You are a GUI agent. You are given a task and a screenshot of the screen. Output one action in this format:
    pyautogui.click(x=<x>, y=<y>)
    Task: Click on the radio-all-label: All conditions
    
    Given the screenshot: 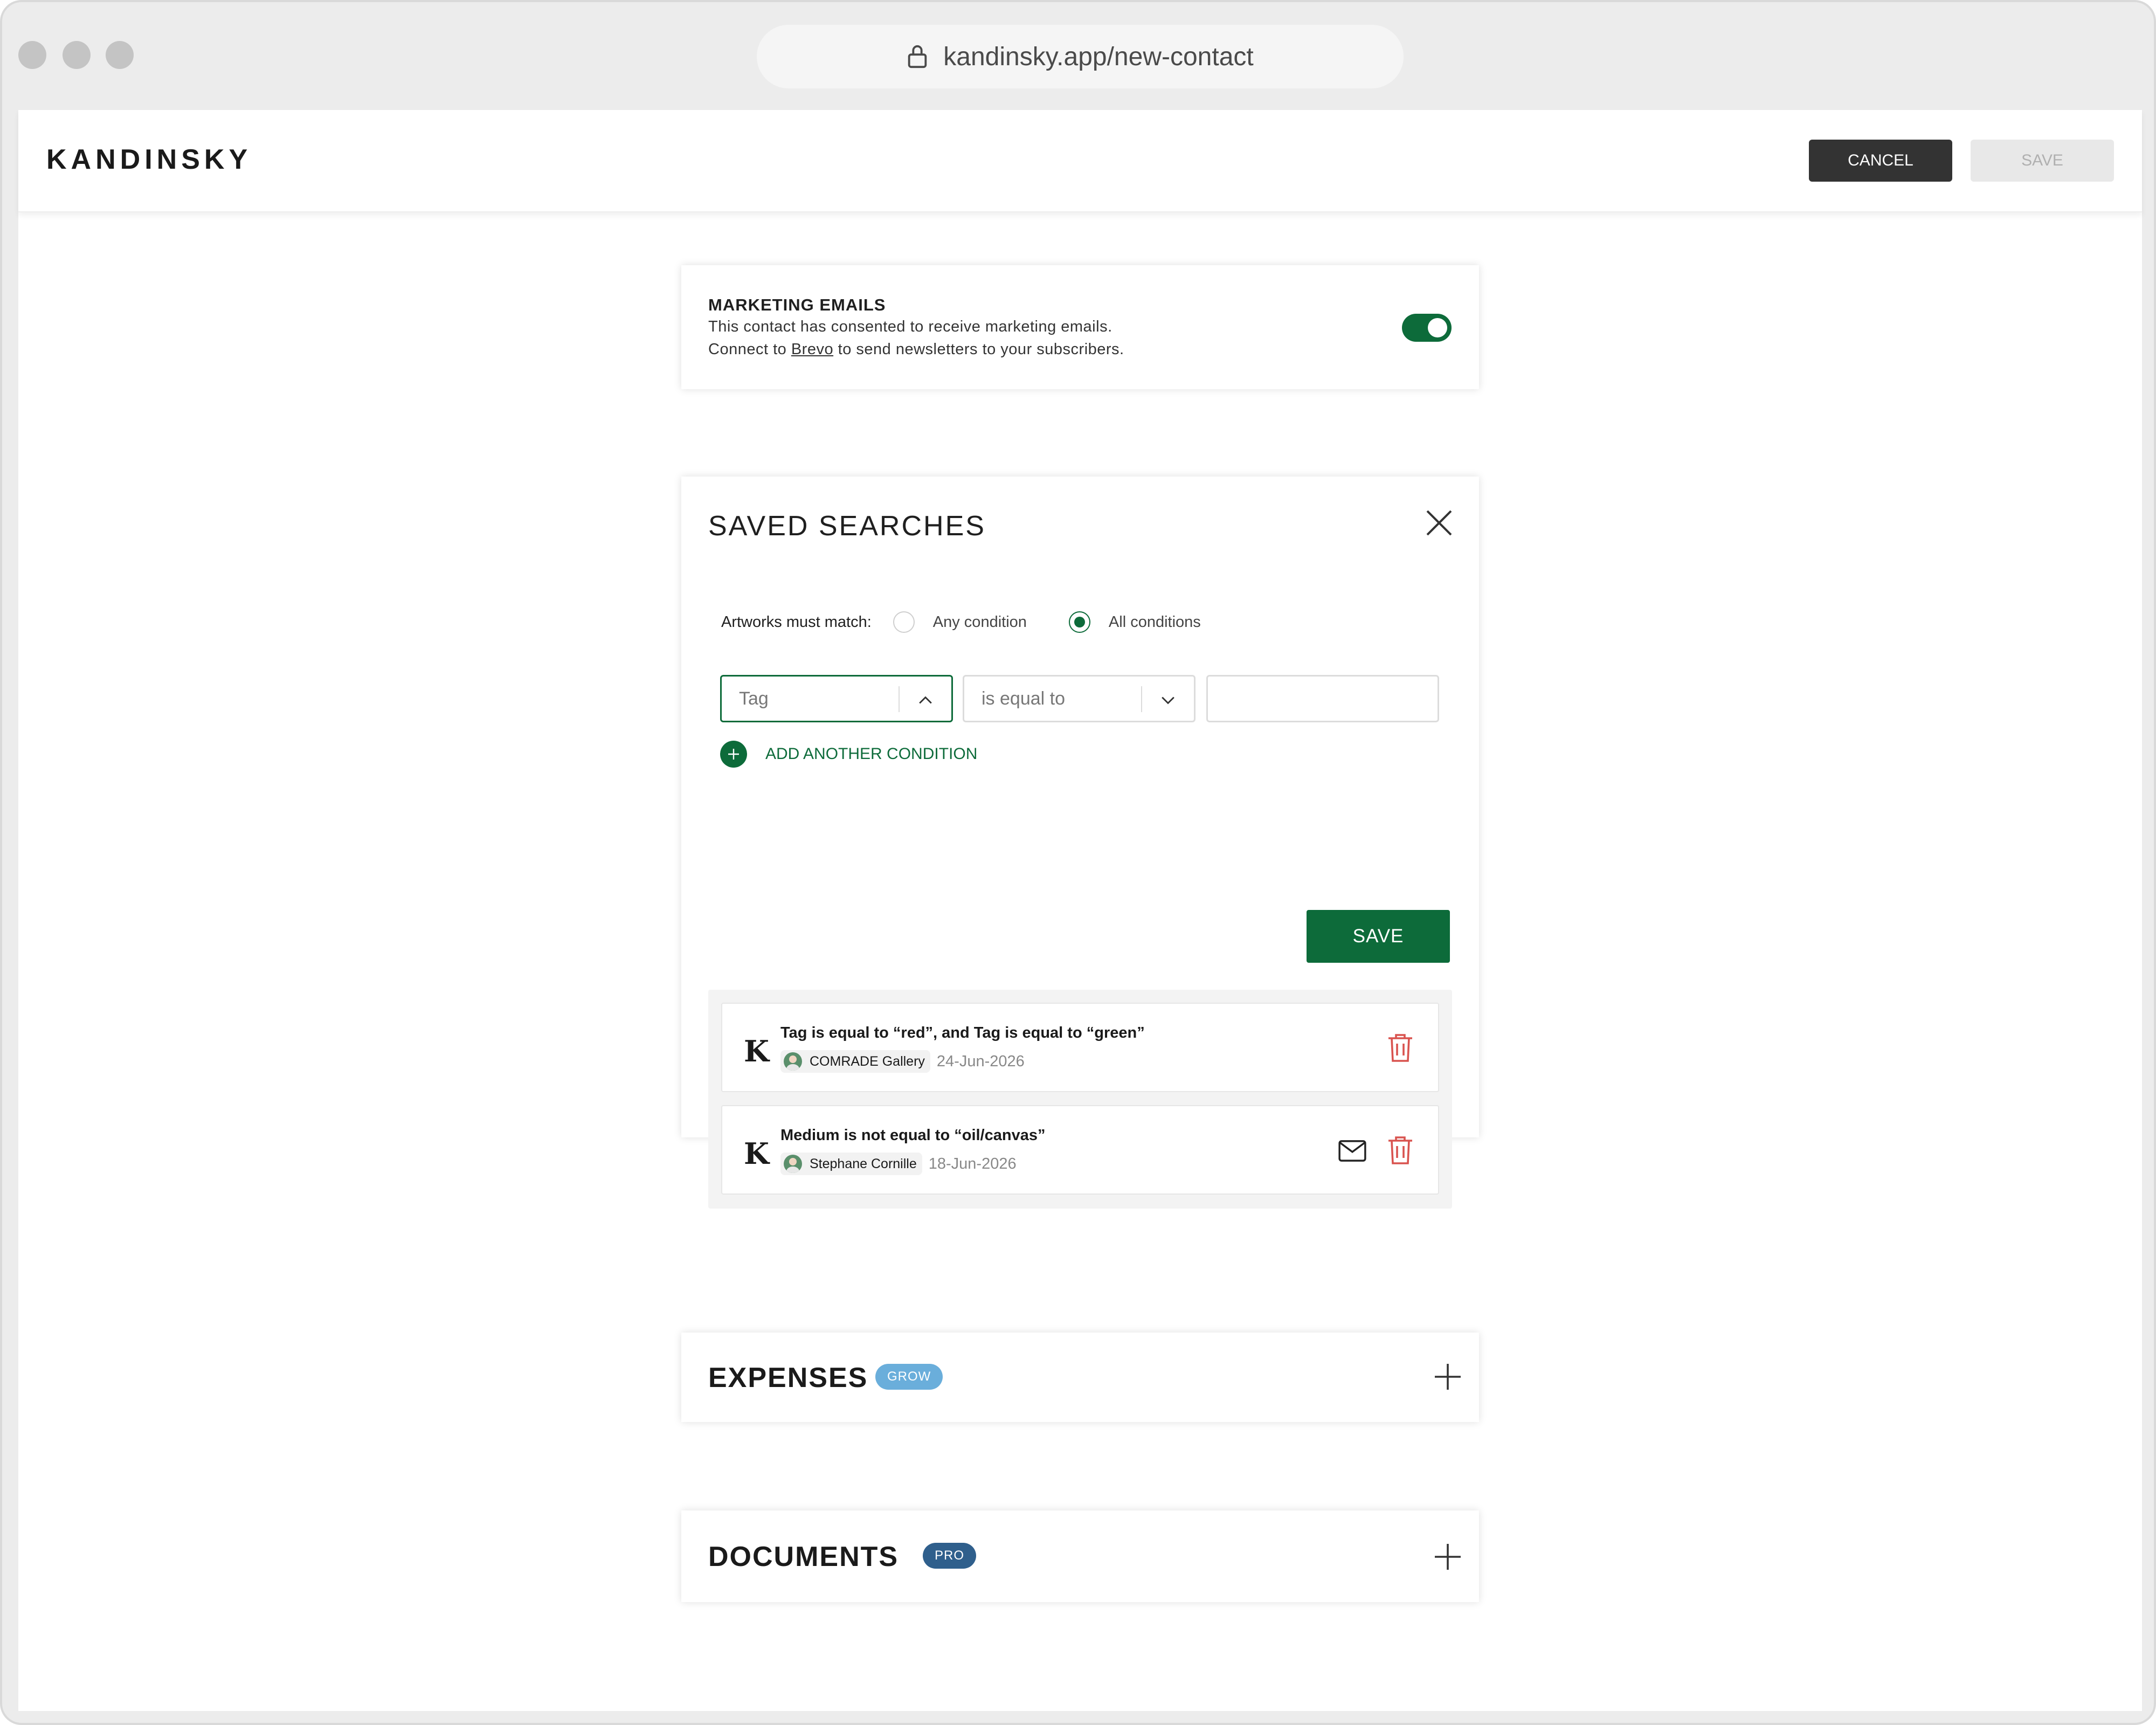 What is the action you would take?
    pyautogui.click(x=1154, y=622)
    